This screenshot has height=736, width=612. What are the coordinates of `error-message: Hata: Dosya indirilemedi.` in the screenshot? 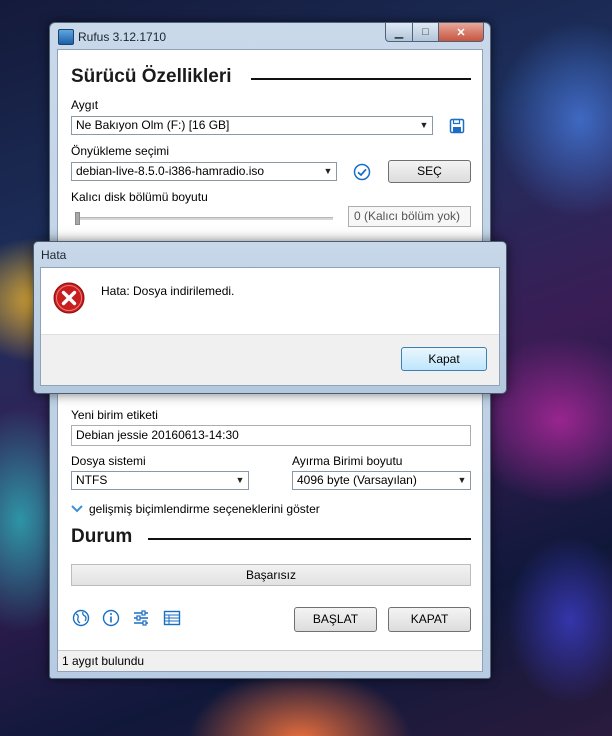 It's located at (168, 291).